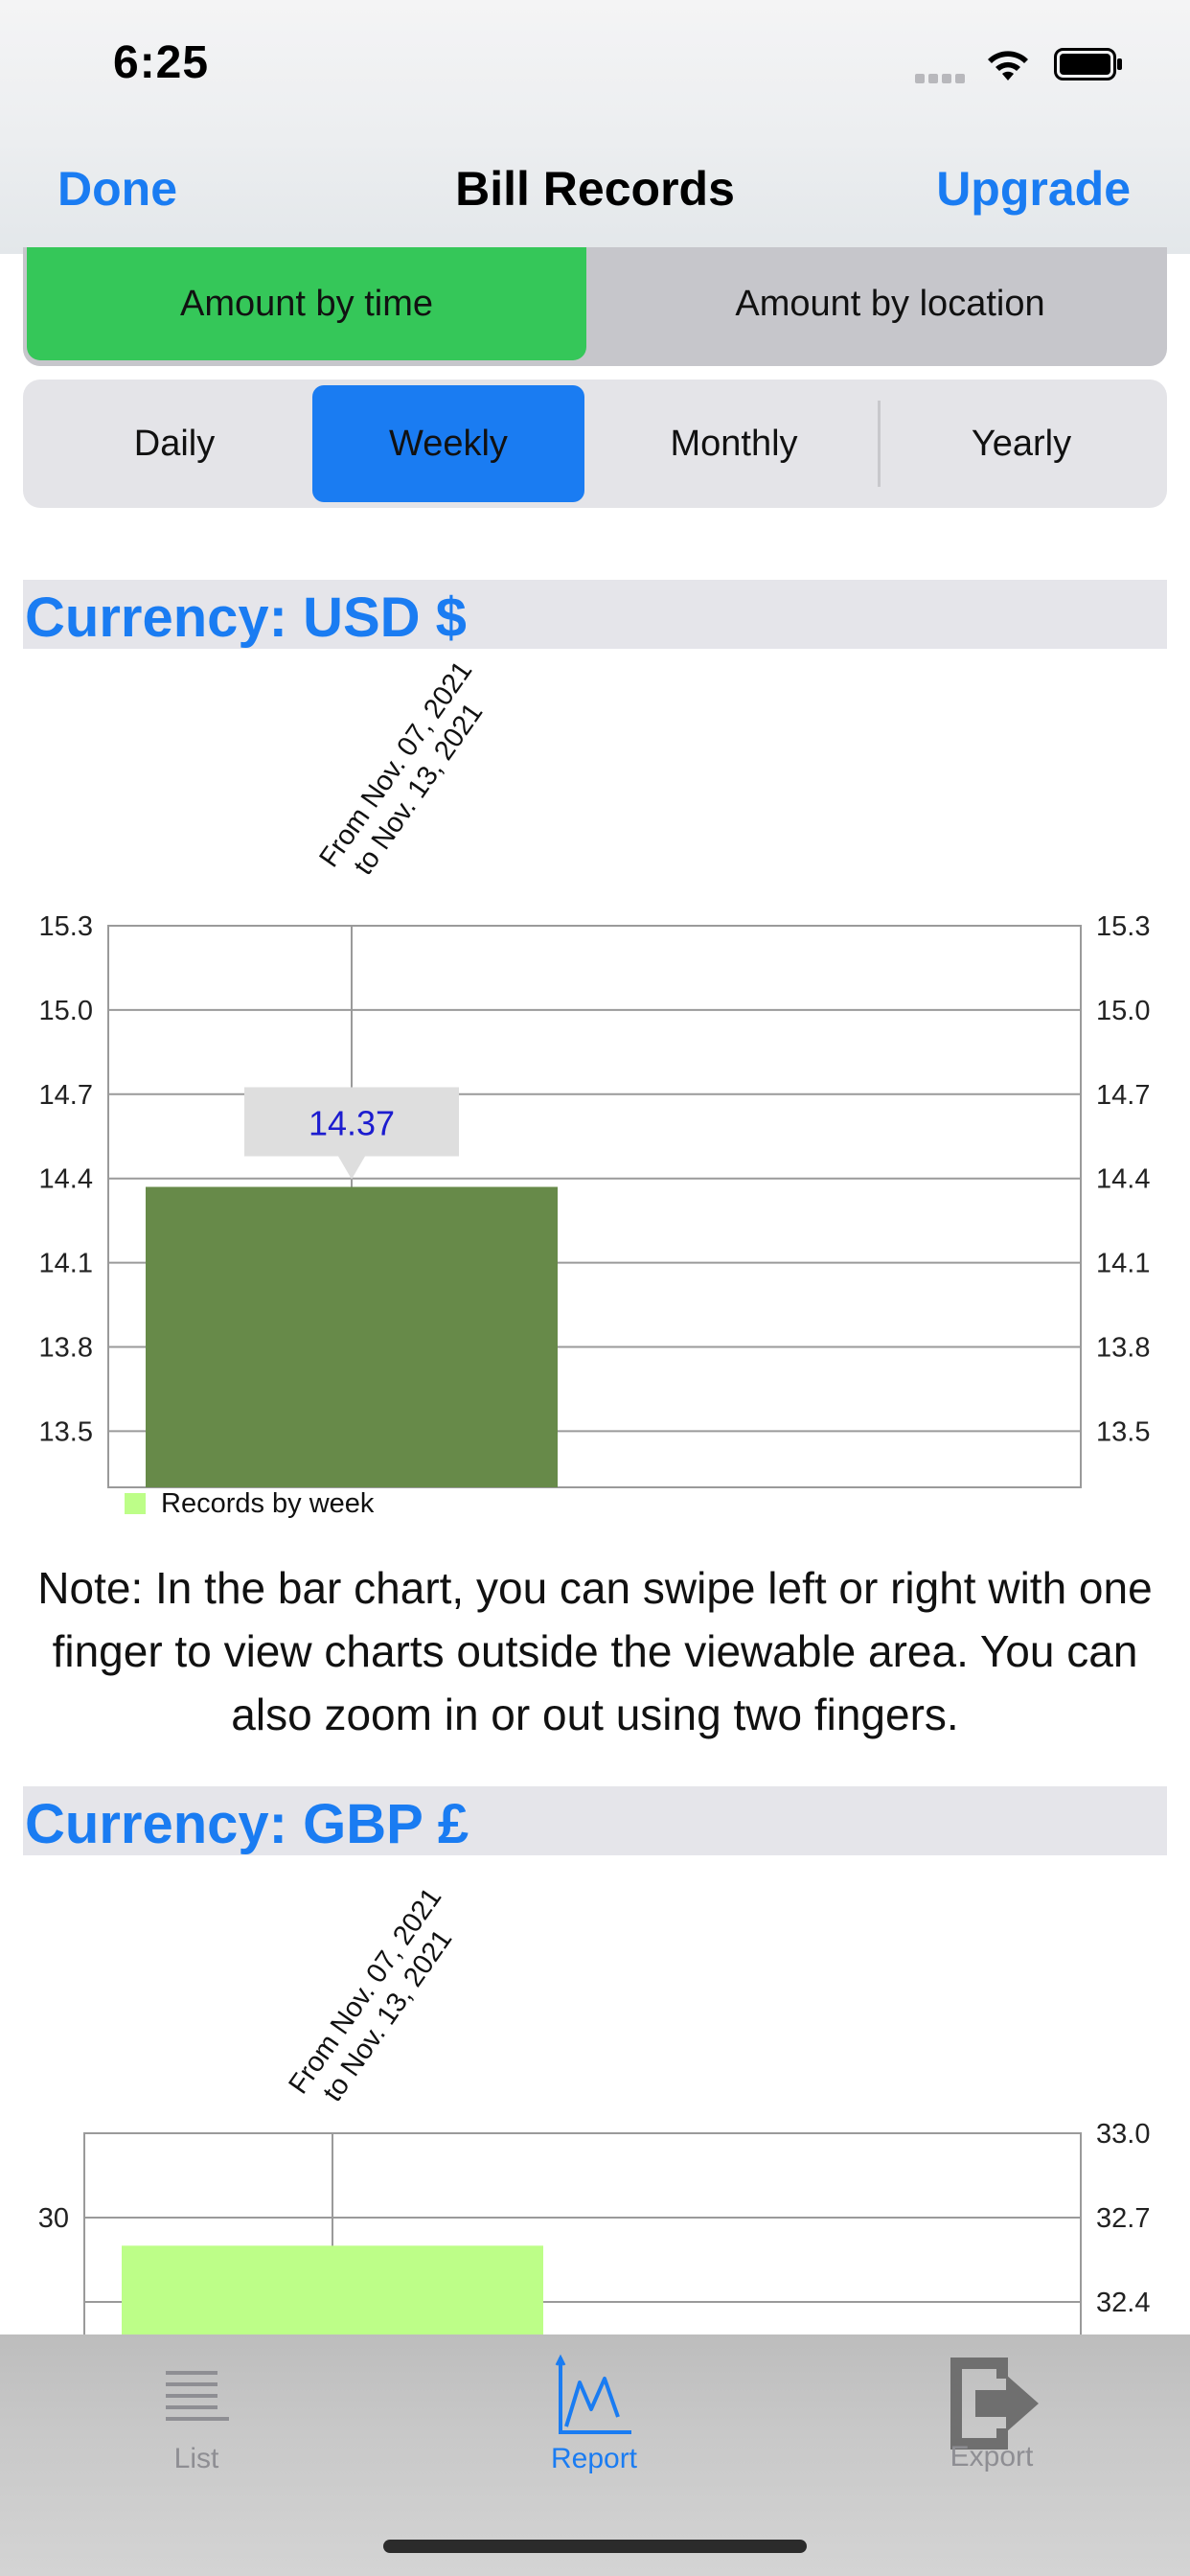 The image size is (1190, 2576). Describe the element at coordinates (66, 1179) in the screenshot. I see `y-tick-label: 14.4` at that location.